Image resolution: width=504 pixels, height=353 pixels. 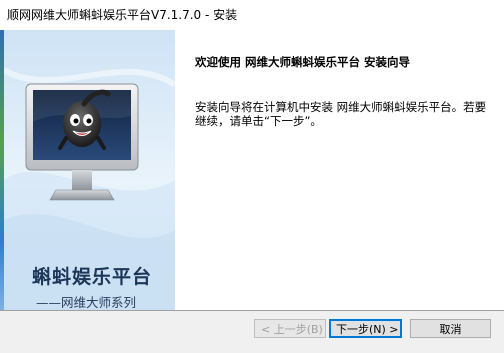 What do you see at coordinates (86, 302) in the screenshot?
I see `series-label: ——网维大师系列` at bounding box center [86, 302].